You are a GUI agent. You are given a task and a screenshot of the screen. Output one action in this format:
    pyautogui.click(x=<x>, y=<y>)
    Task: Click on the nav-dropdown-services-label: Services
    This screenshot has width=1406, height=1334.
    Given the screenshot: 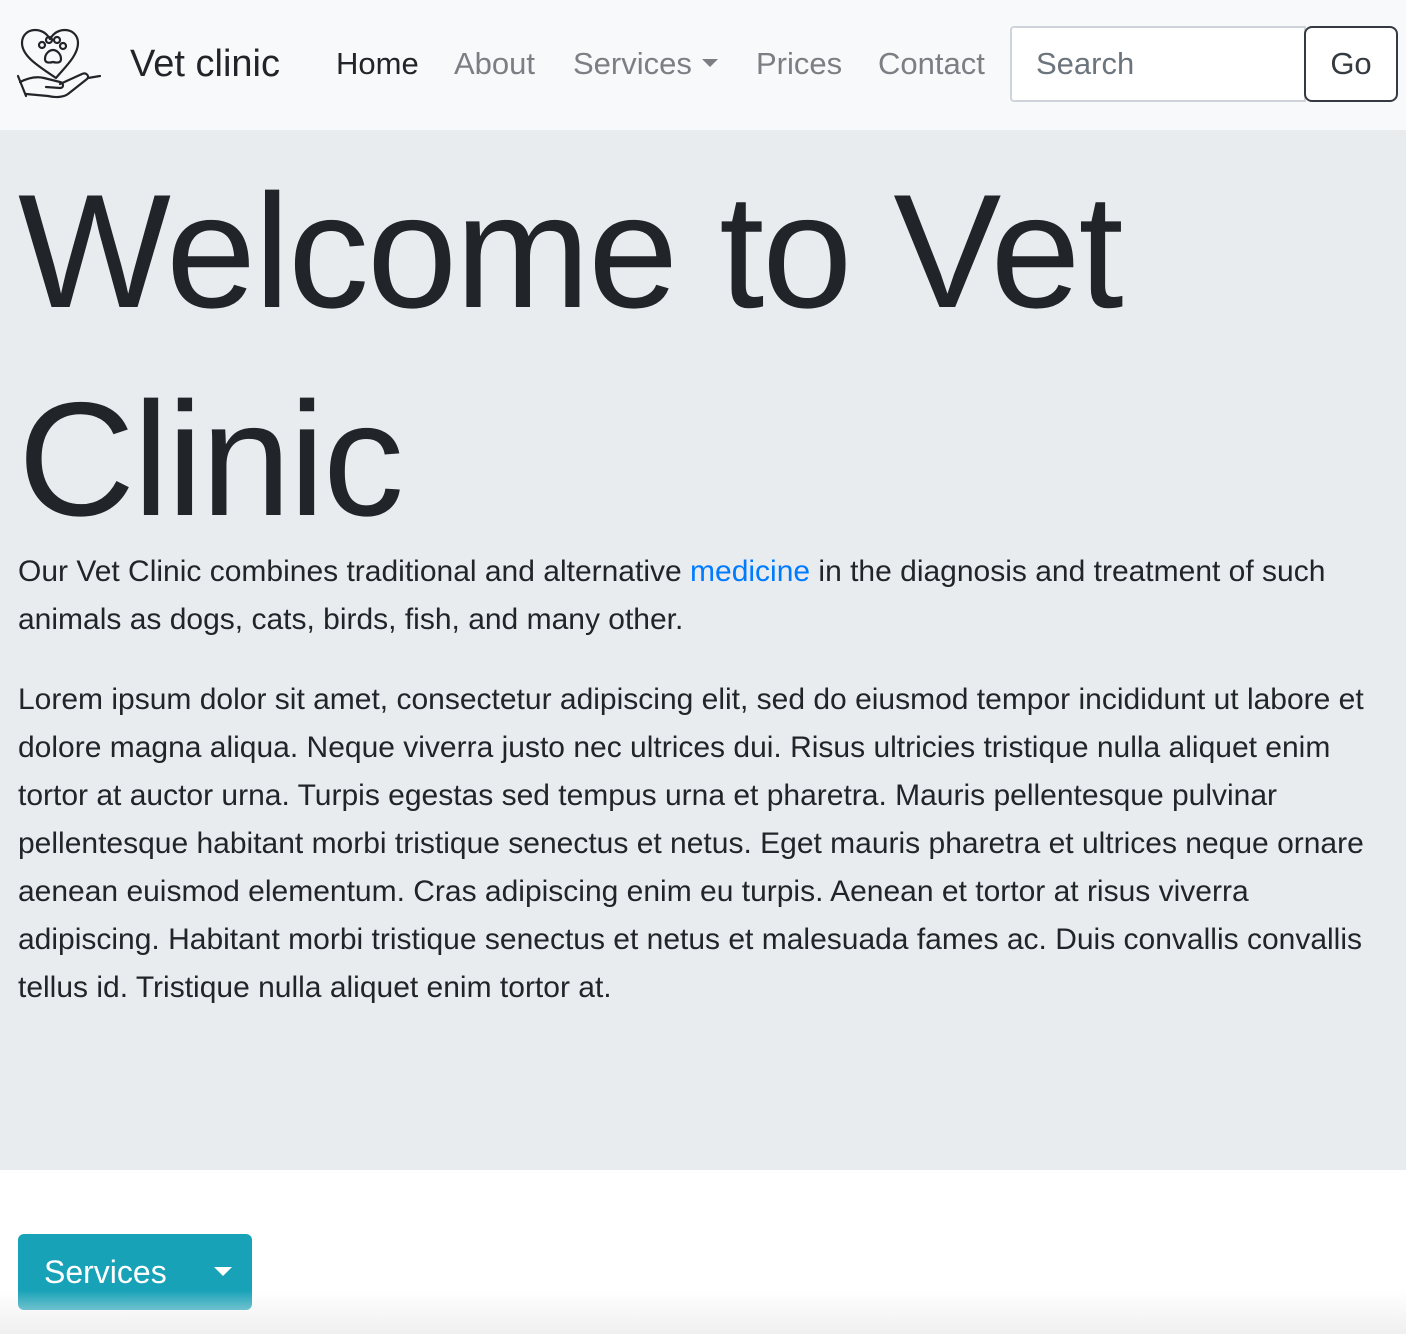 What is the action you would take?
    pyautogui.click(x=632, y=63)
    